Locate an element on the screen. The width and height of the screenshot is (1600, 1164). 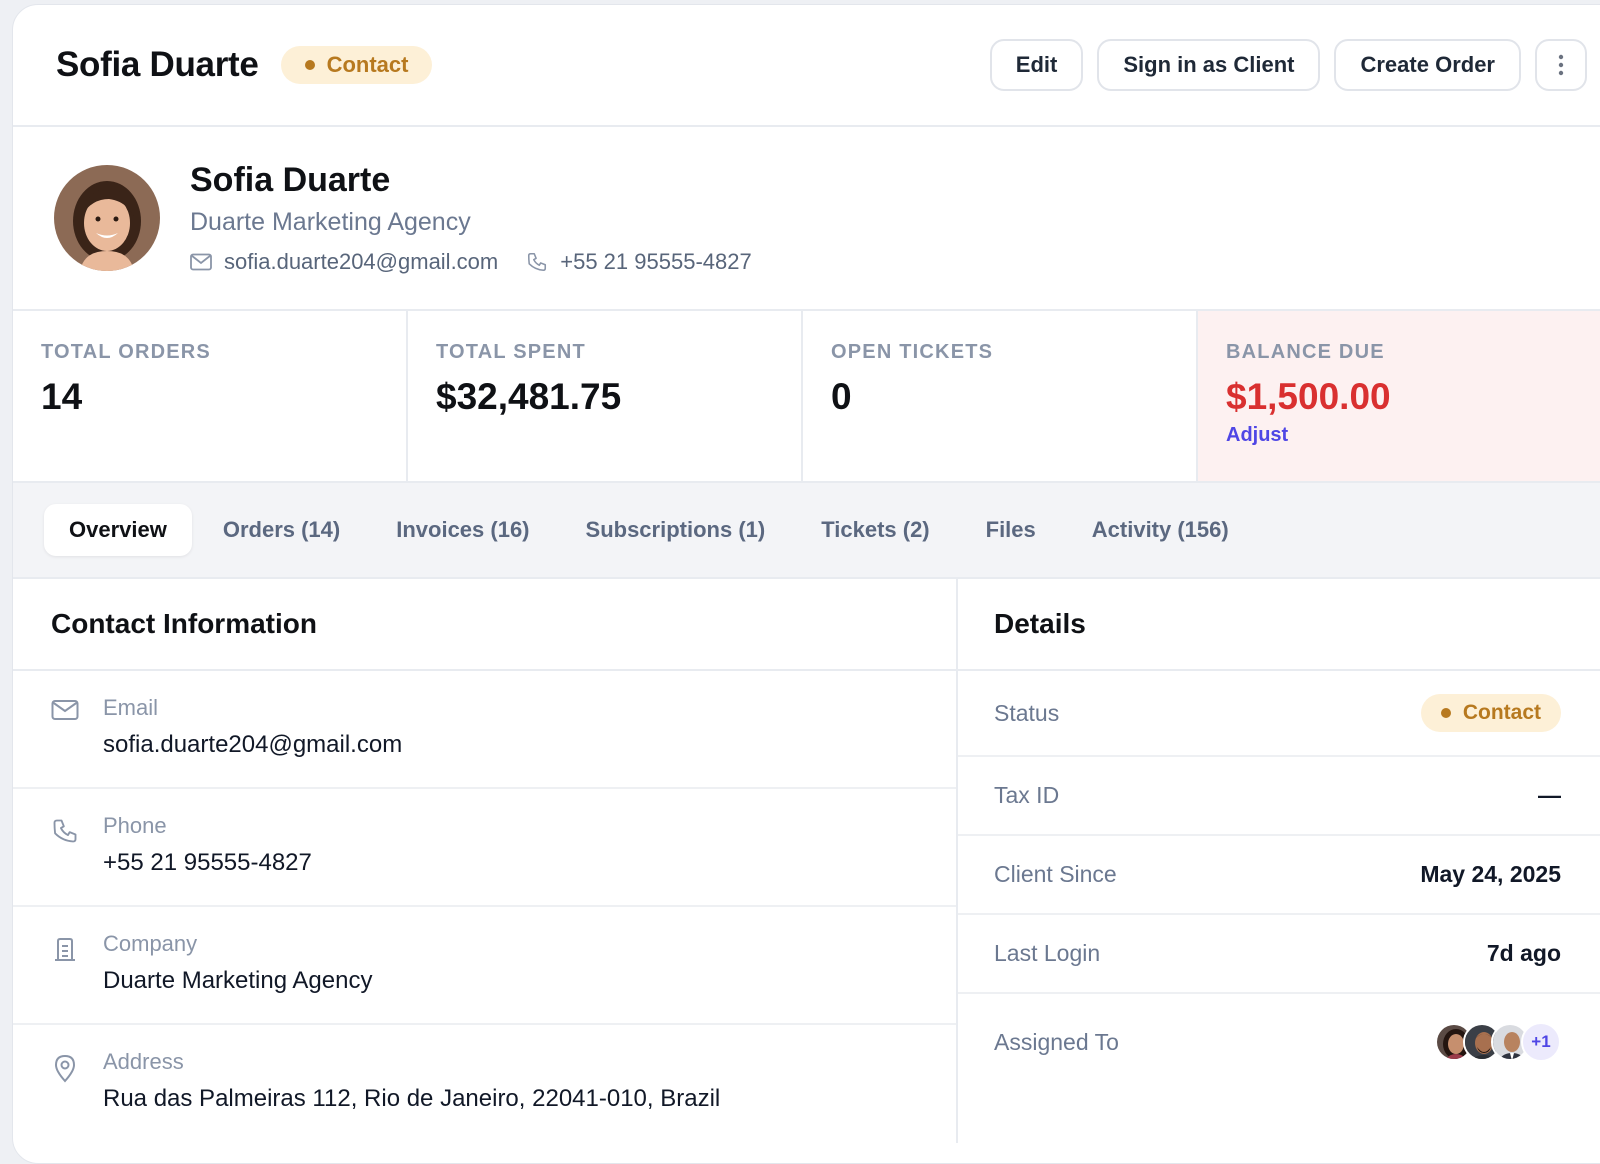
stat-open-tickets: OPEN TICKETS 0 is located at coordinates (1000, 396).